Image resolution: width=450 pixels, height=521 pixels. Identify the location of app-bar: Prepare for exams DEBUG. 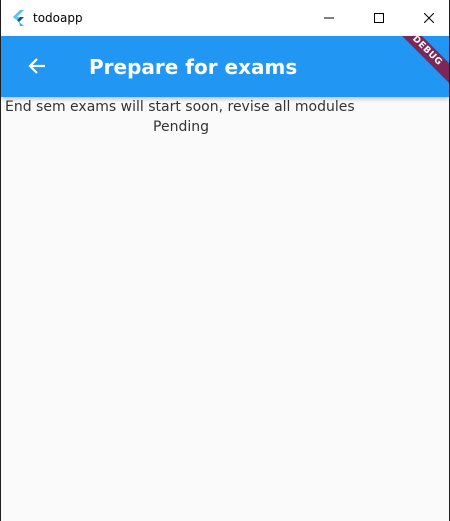
(225, 66).